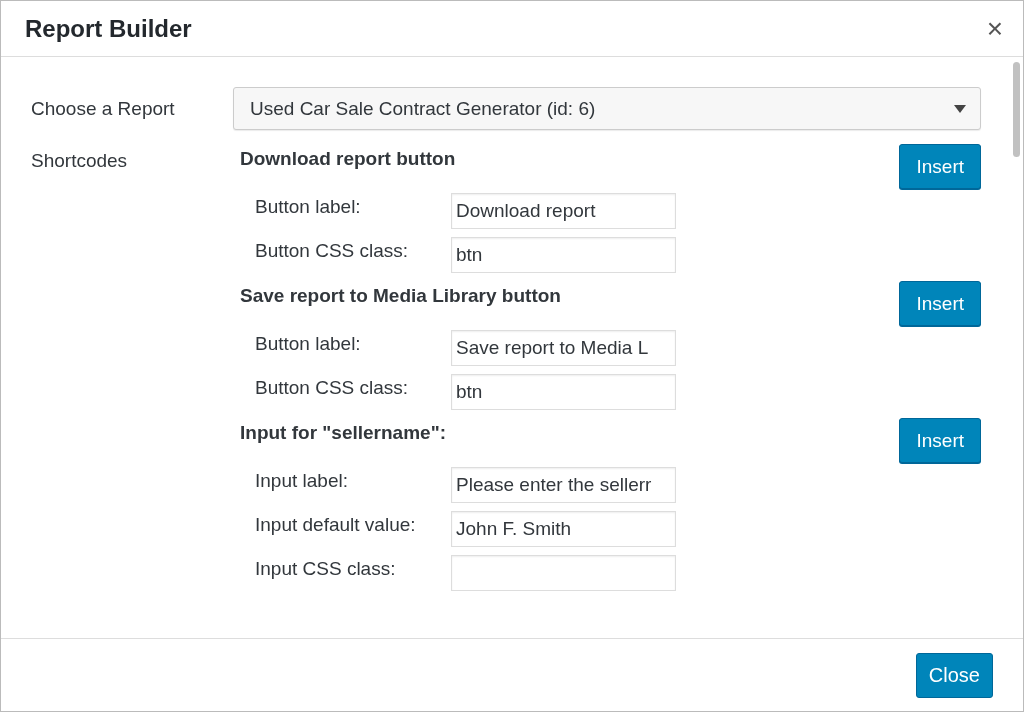 This screenshot has width=1024, height=712. Describe the element at coordinates (954, 675) in the screenshot. I see `close-button: Close` at that location.